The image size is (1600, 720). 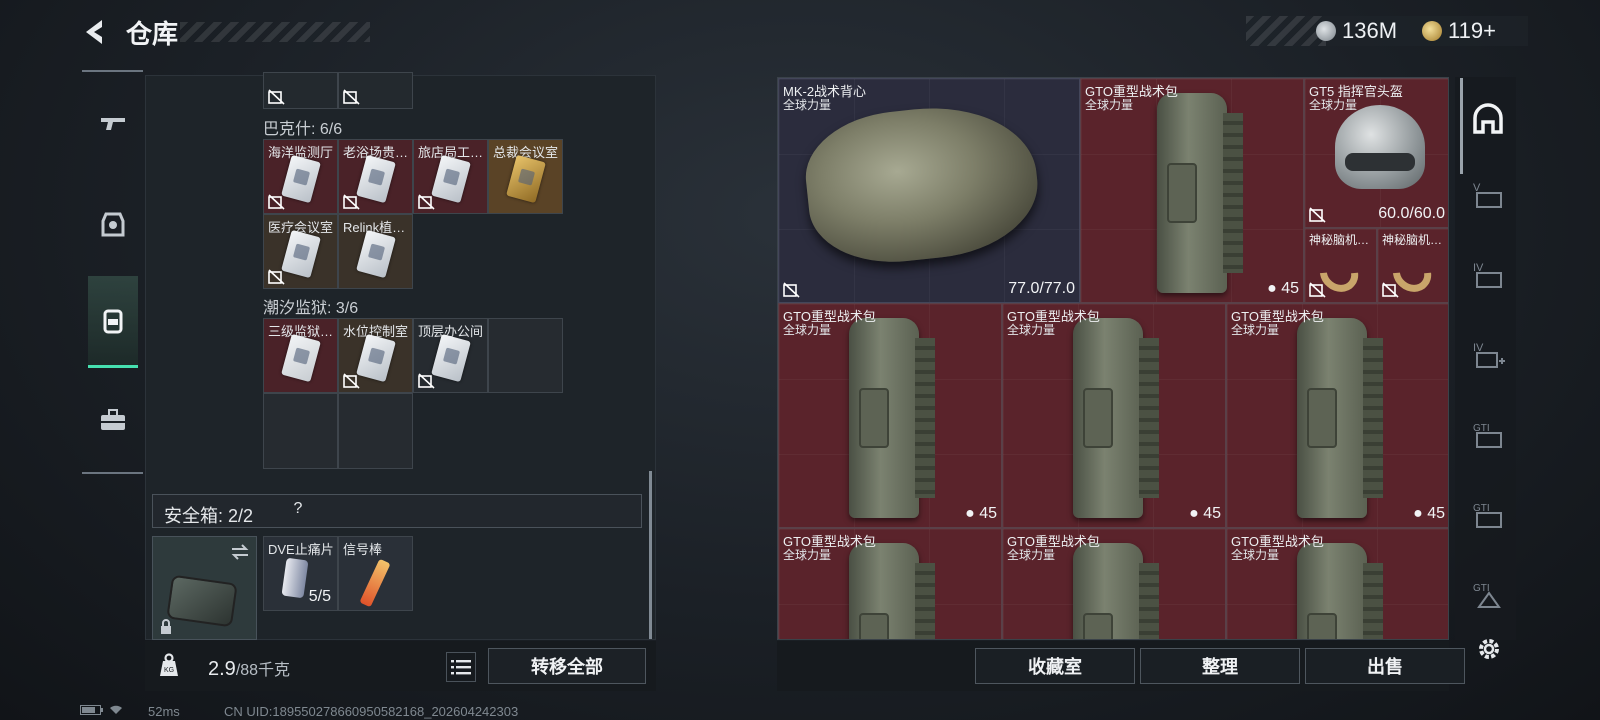 What do you see at coordinates (300, 176) in the screenshot?
I see `keycard-slot: 海洋监测厅` at bounding box center [300, 176].